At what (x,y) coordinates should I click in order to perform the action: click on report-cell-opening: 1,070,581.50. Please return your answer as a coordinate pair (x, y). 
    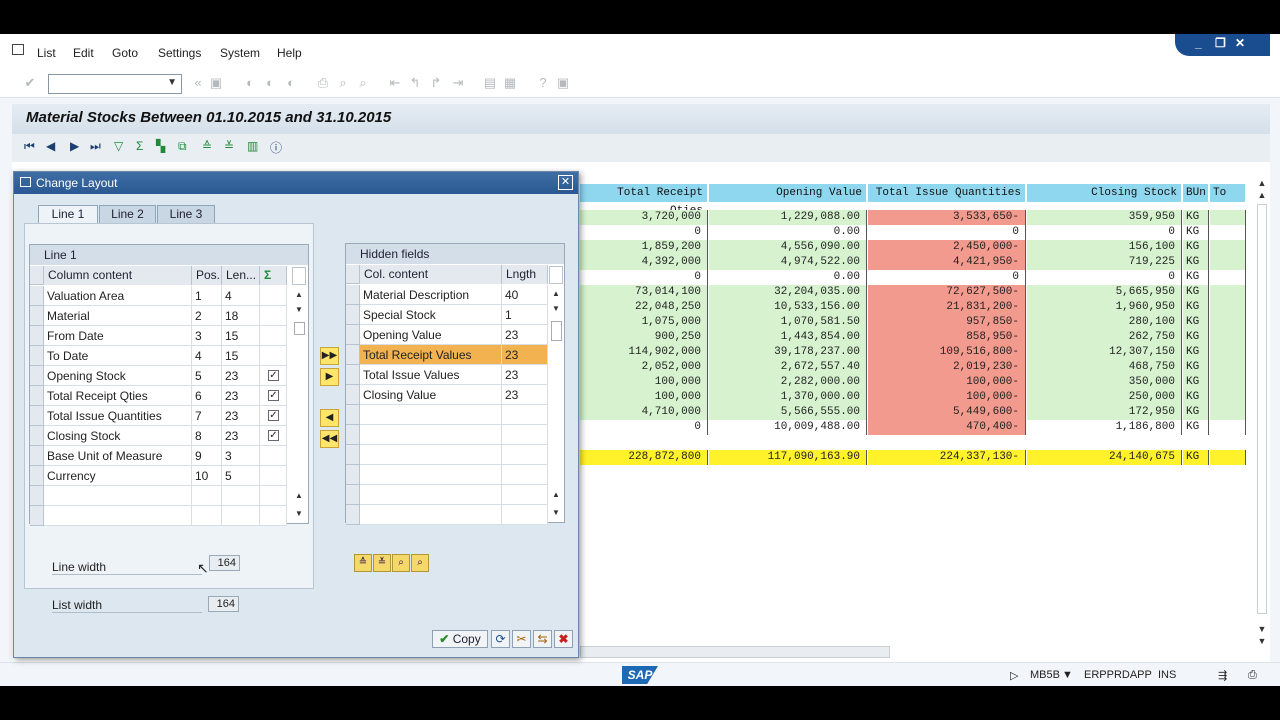
    Looking at the image, I should click on (788, 322).